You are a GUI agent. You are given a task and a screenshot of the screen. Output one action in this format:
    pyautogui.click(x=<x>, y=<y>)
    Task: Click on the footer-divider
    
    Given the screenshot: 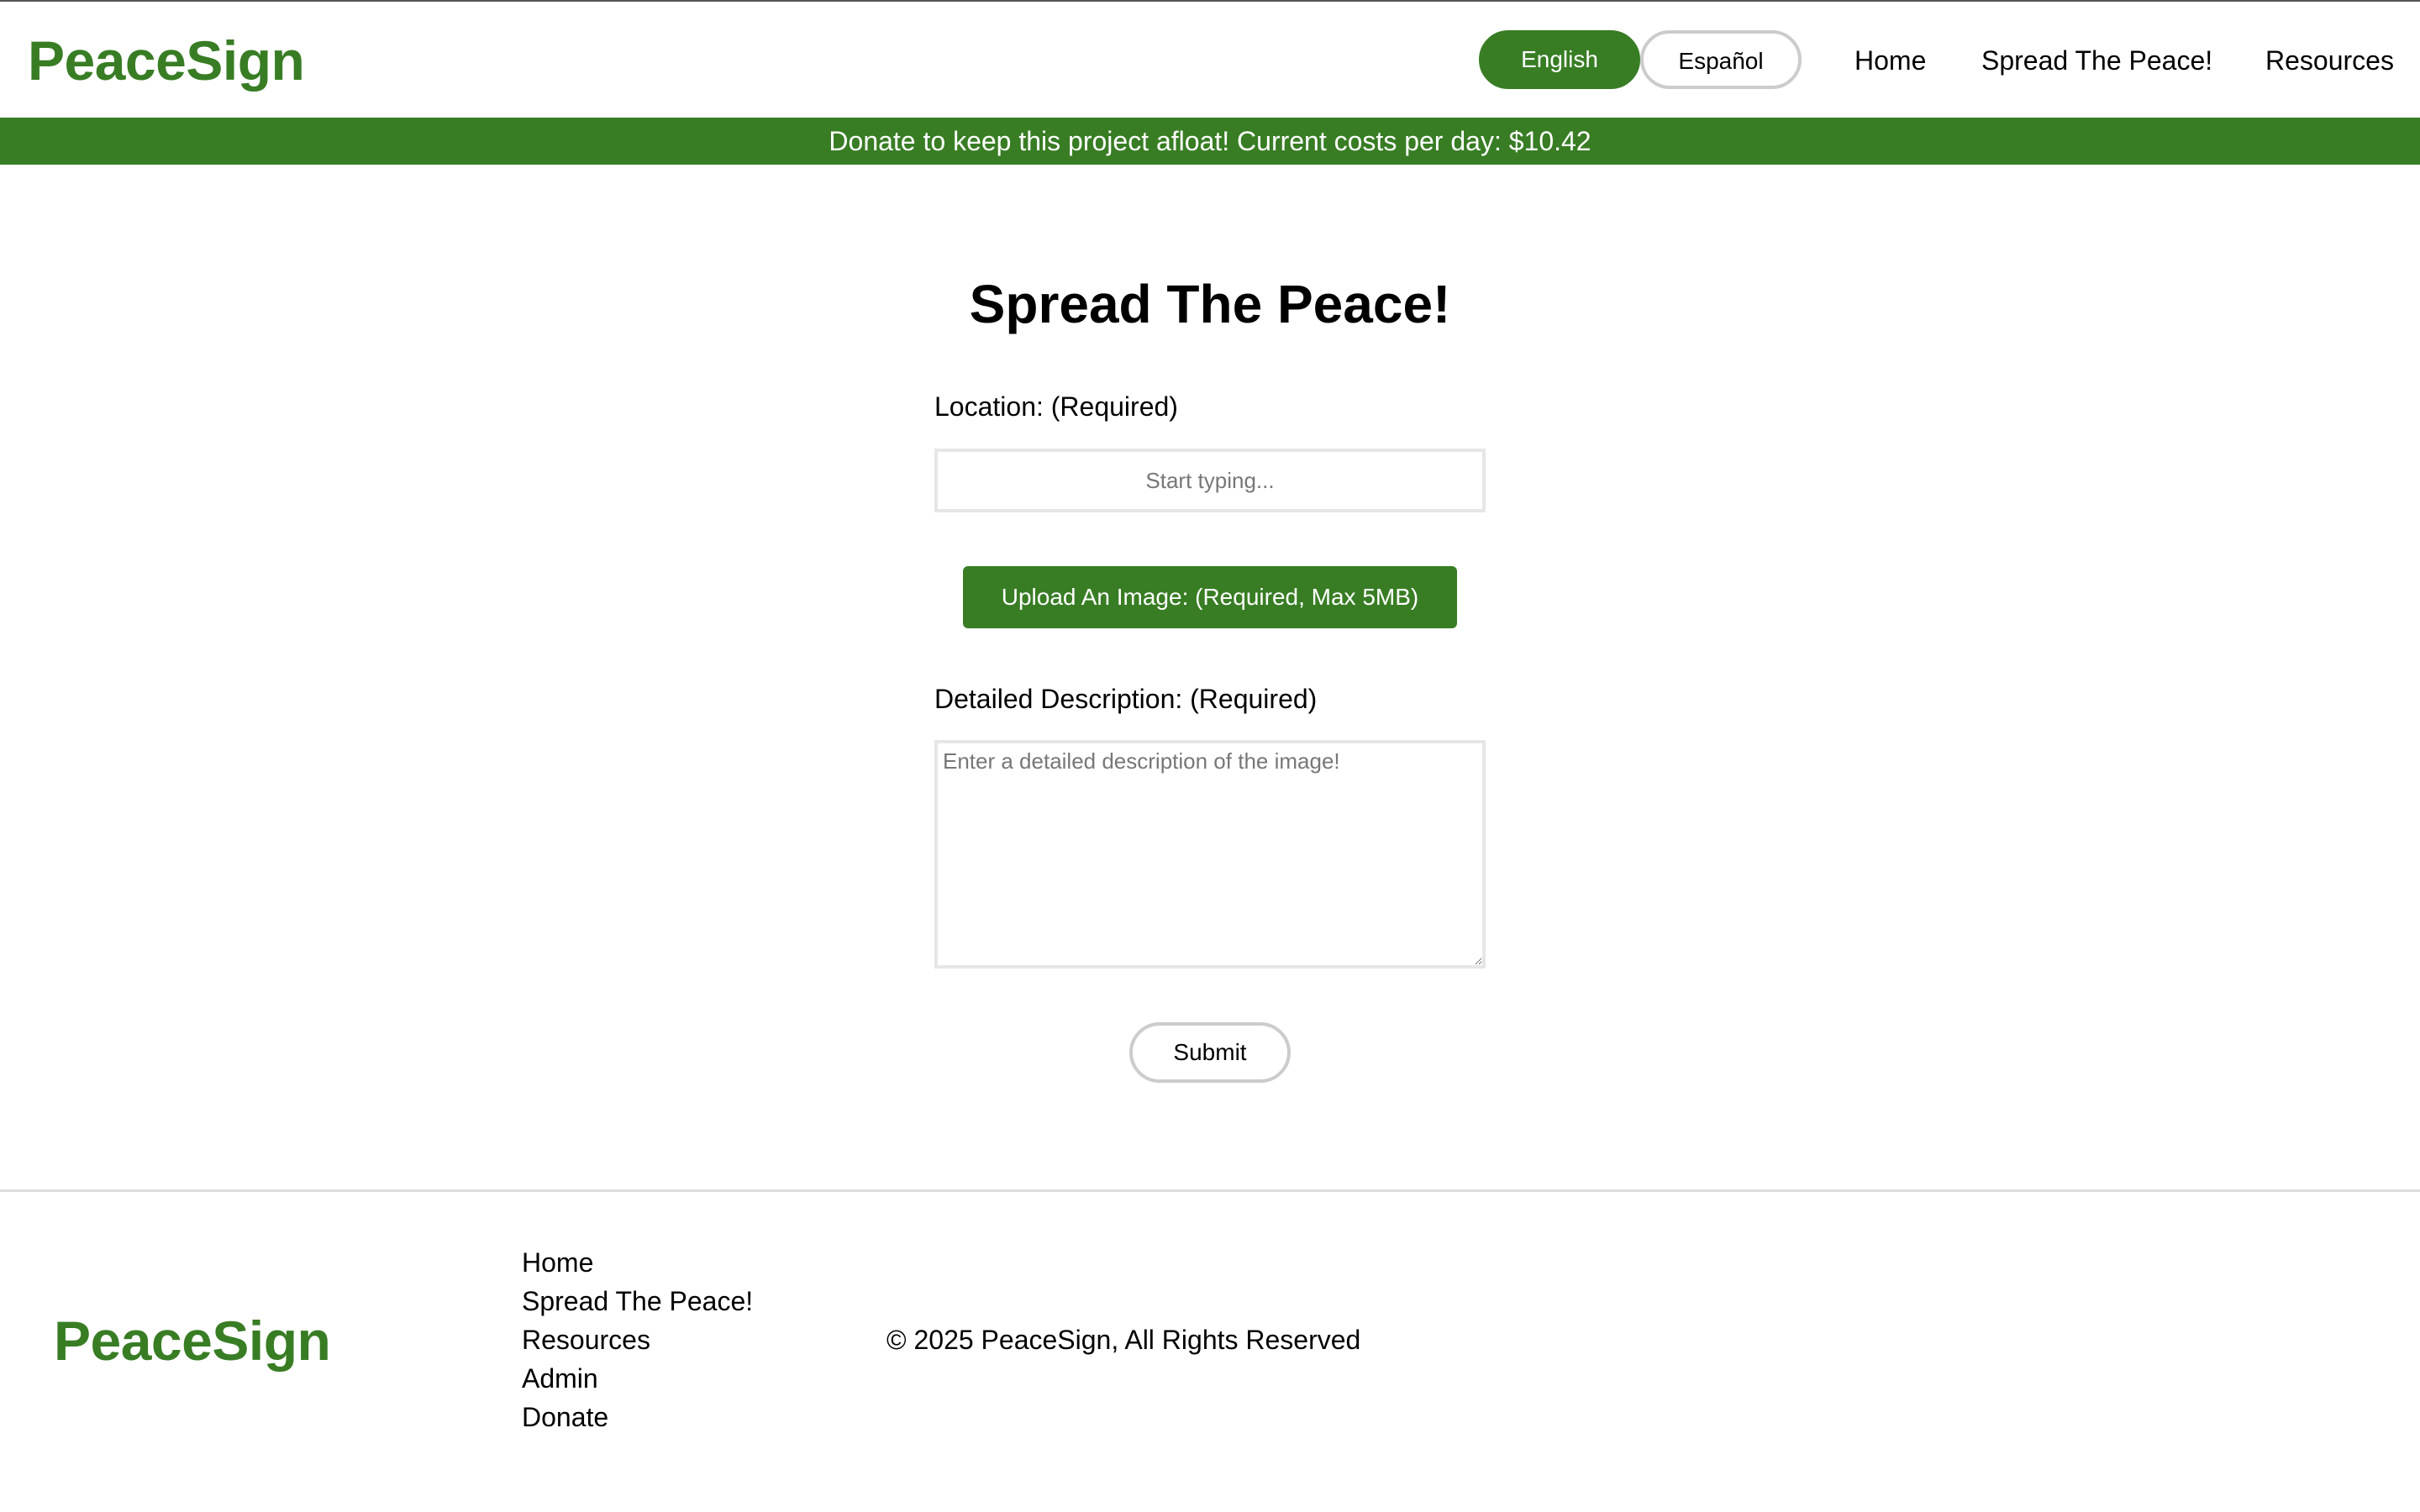 What is the action you would take?
    pyautogui.click(x=1210, y=1190)
    